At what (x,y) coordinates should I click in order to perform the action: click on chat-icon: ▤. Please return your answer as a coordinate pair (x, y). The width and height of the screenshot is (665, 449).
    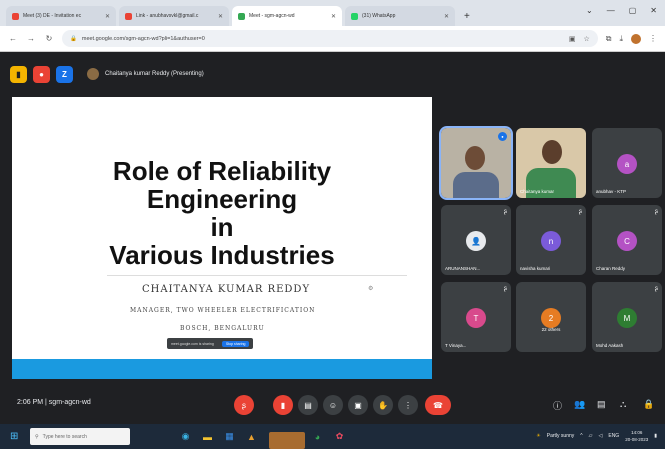
    Looking at the image, I should click on (601, 404).